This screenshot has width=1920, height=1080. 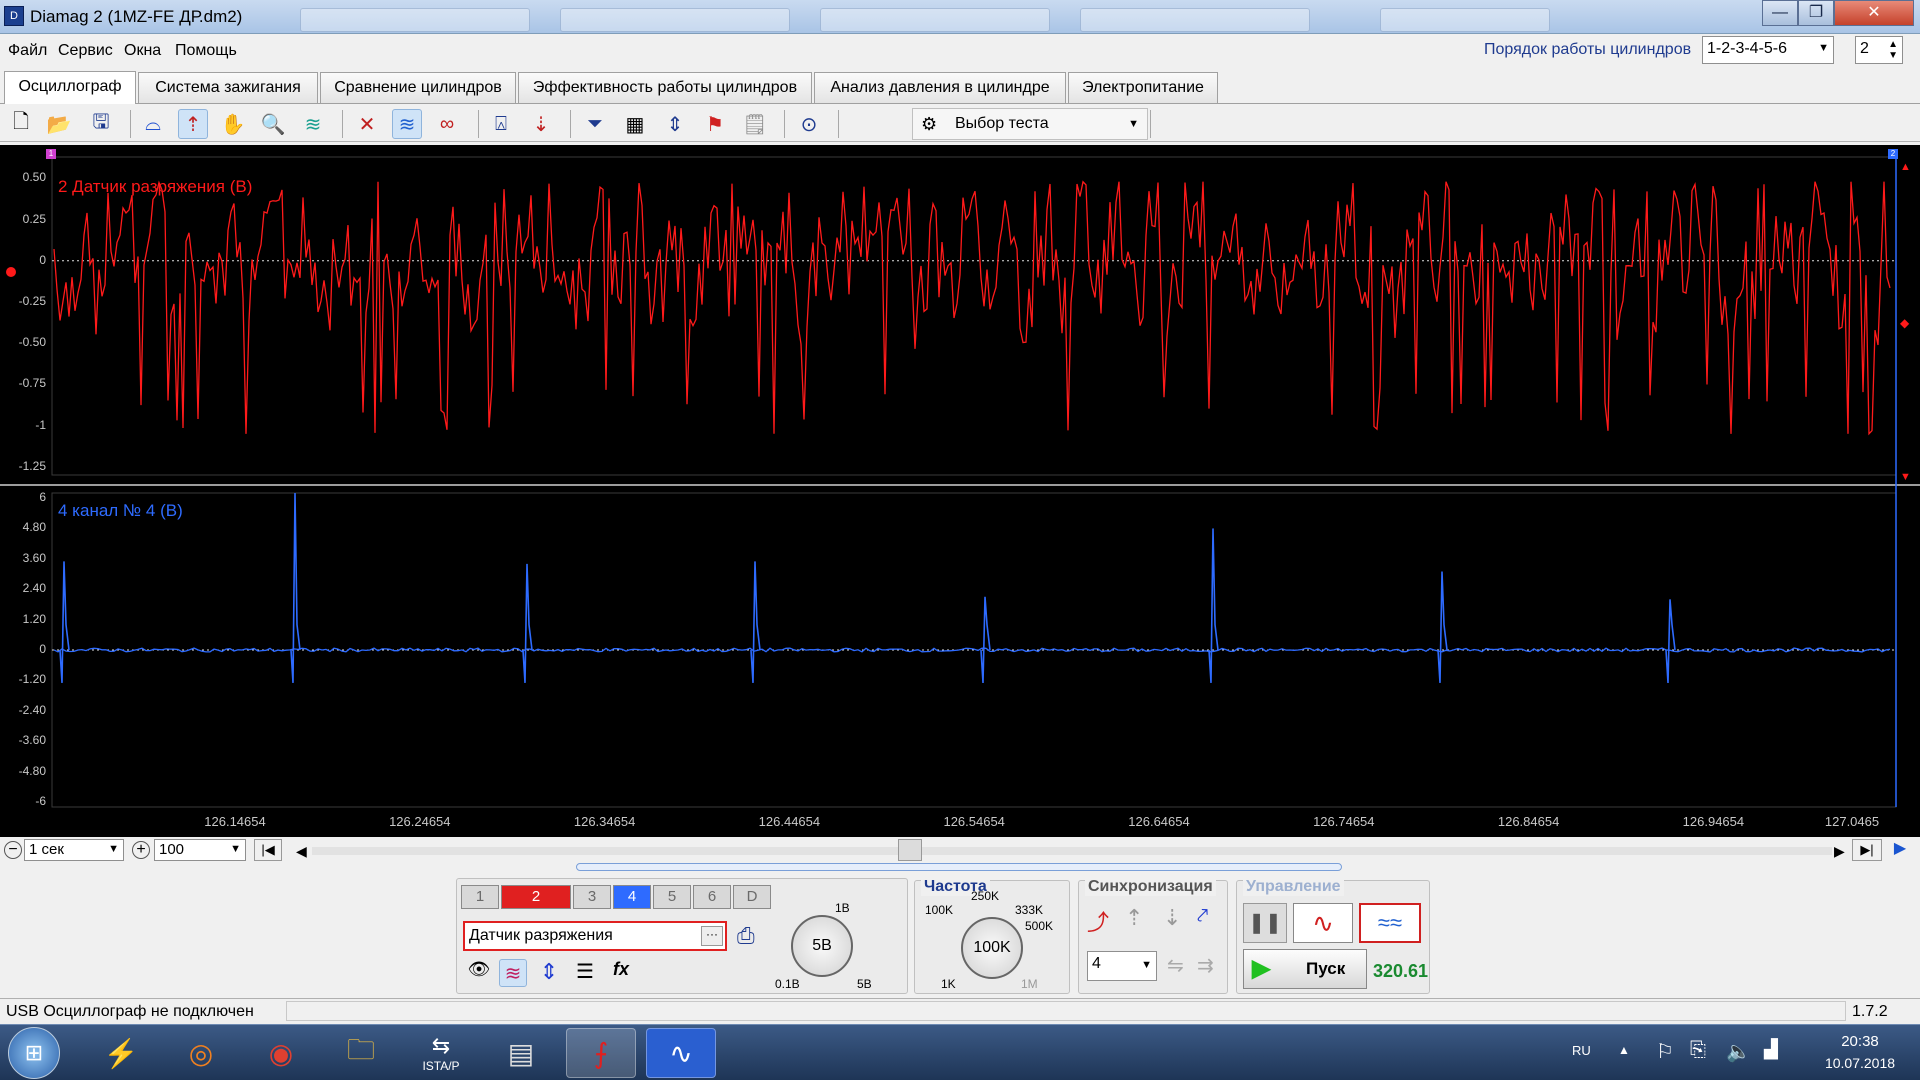 I want to click on pdf-reader-icon: ⨍, so click(x=601, y=1053).